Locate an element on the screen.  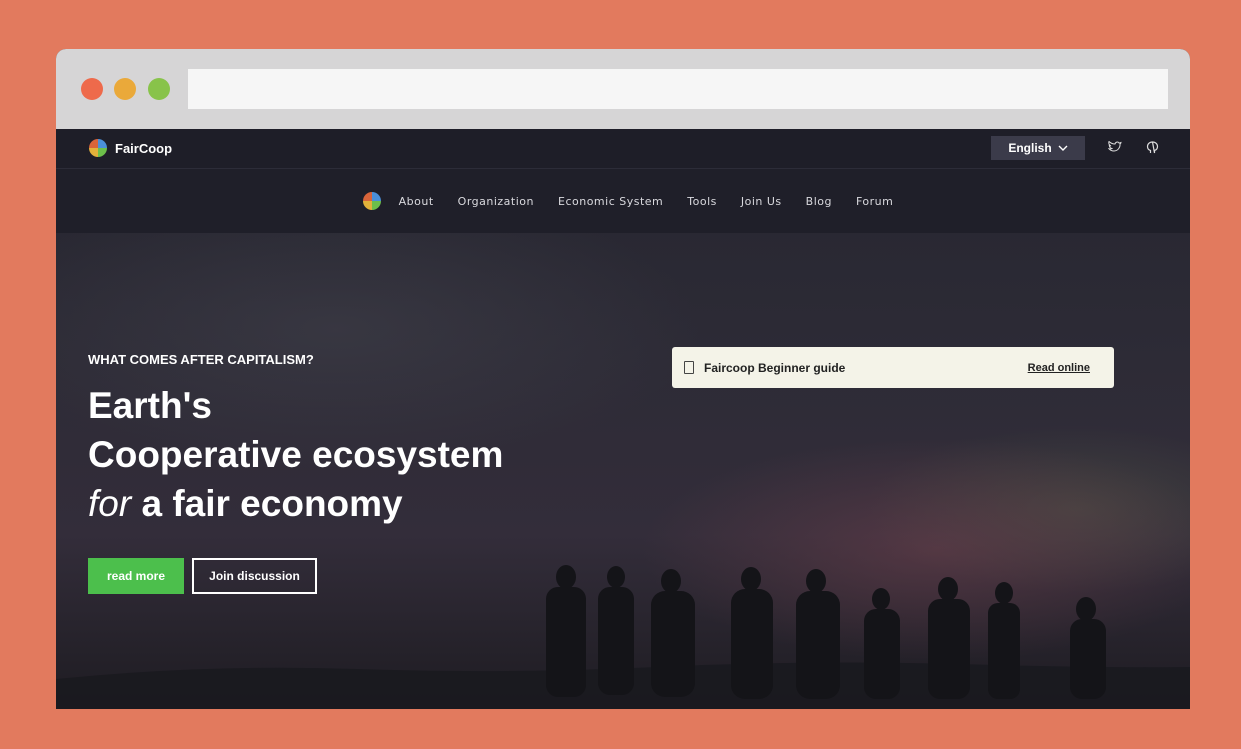
hero-title-line-2: Cooperative ecosystem is located at coordinates (296, 454).